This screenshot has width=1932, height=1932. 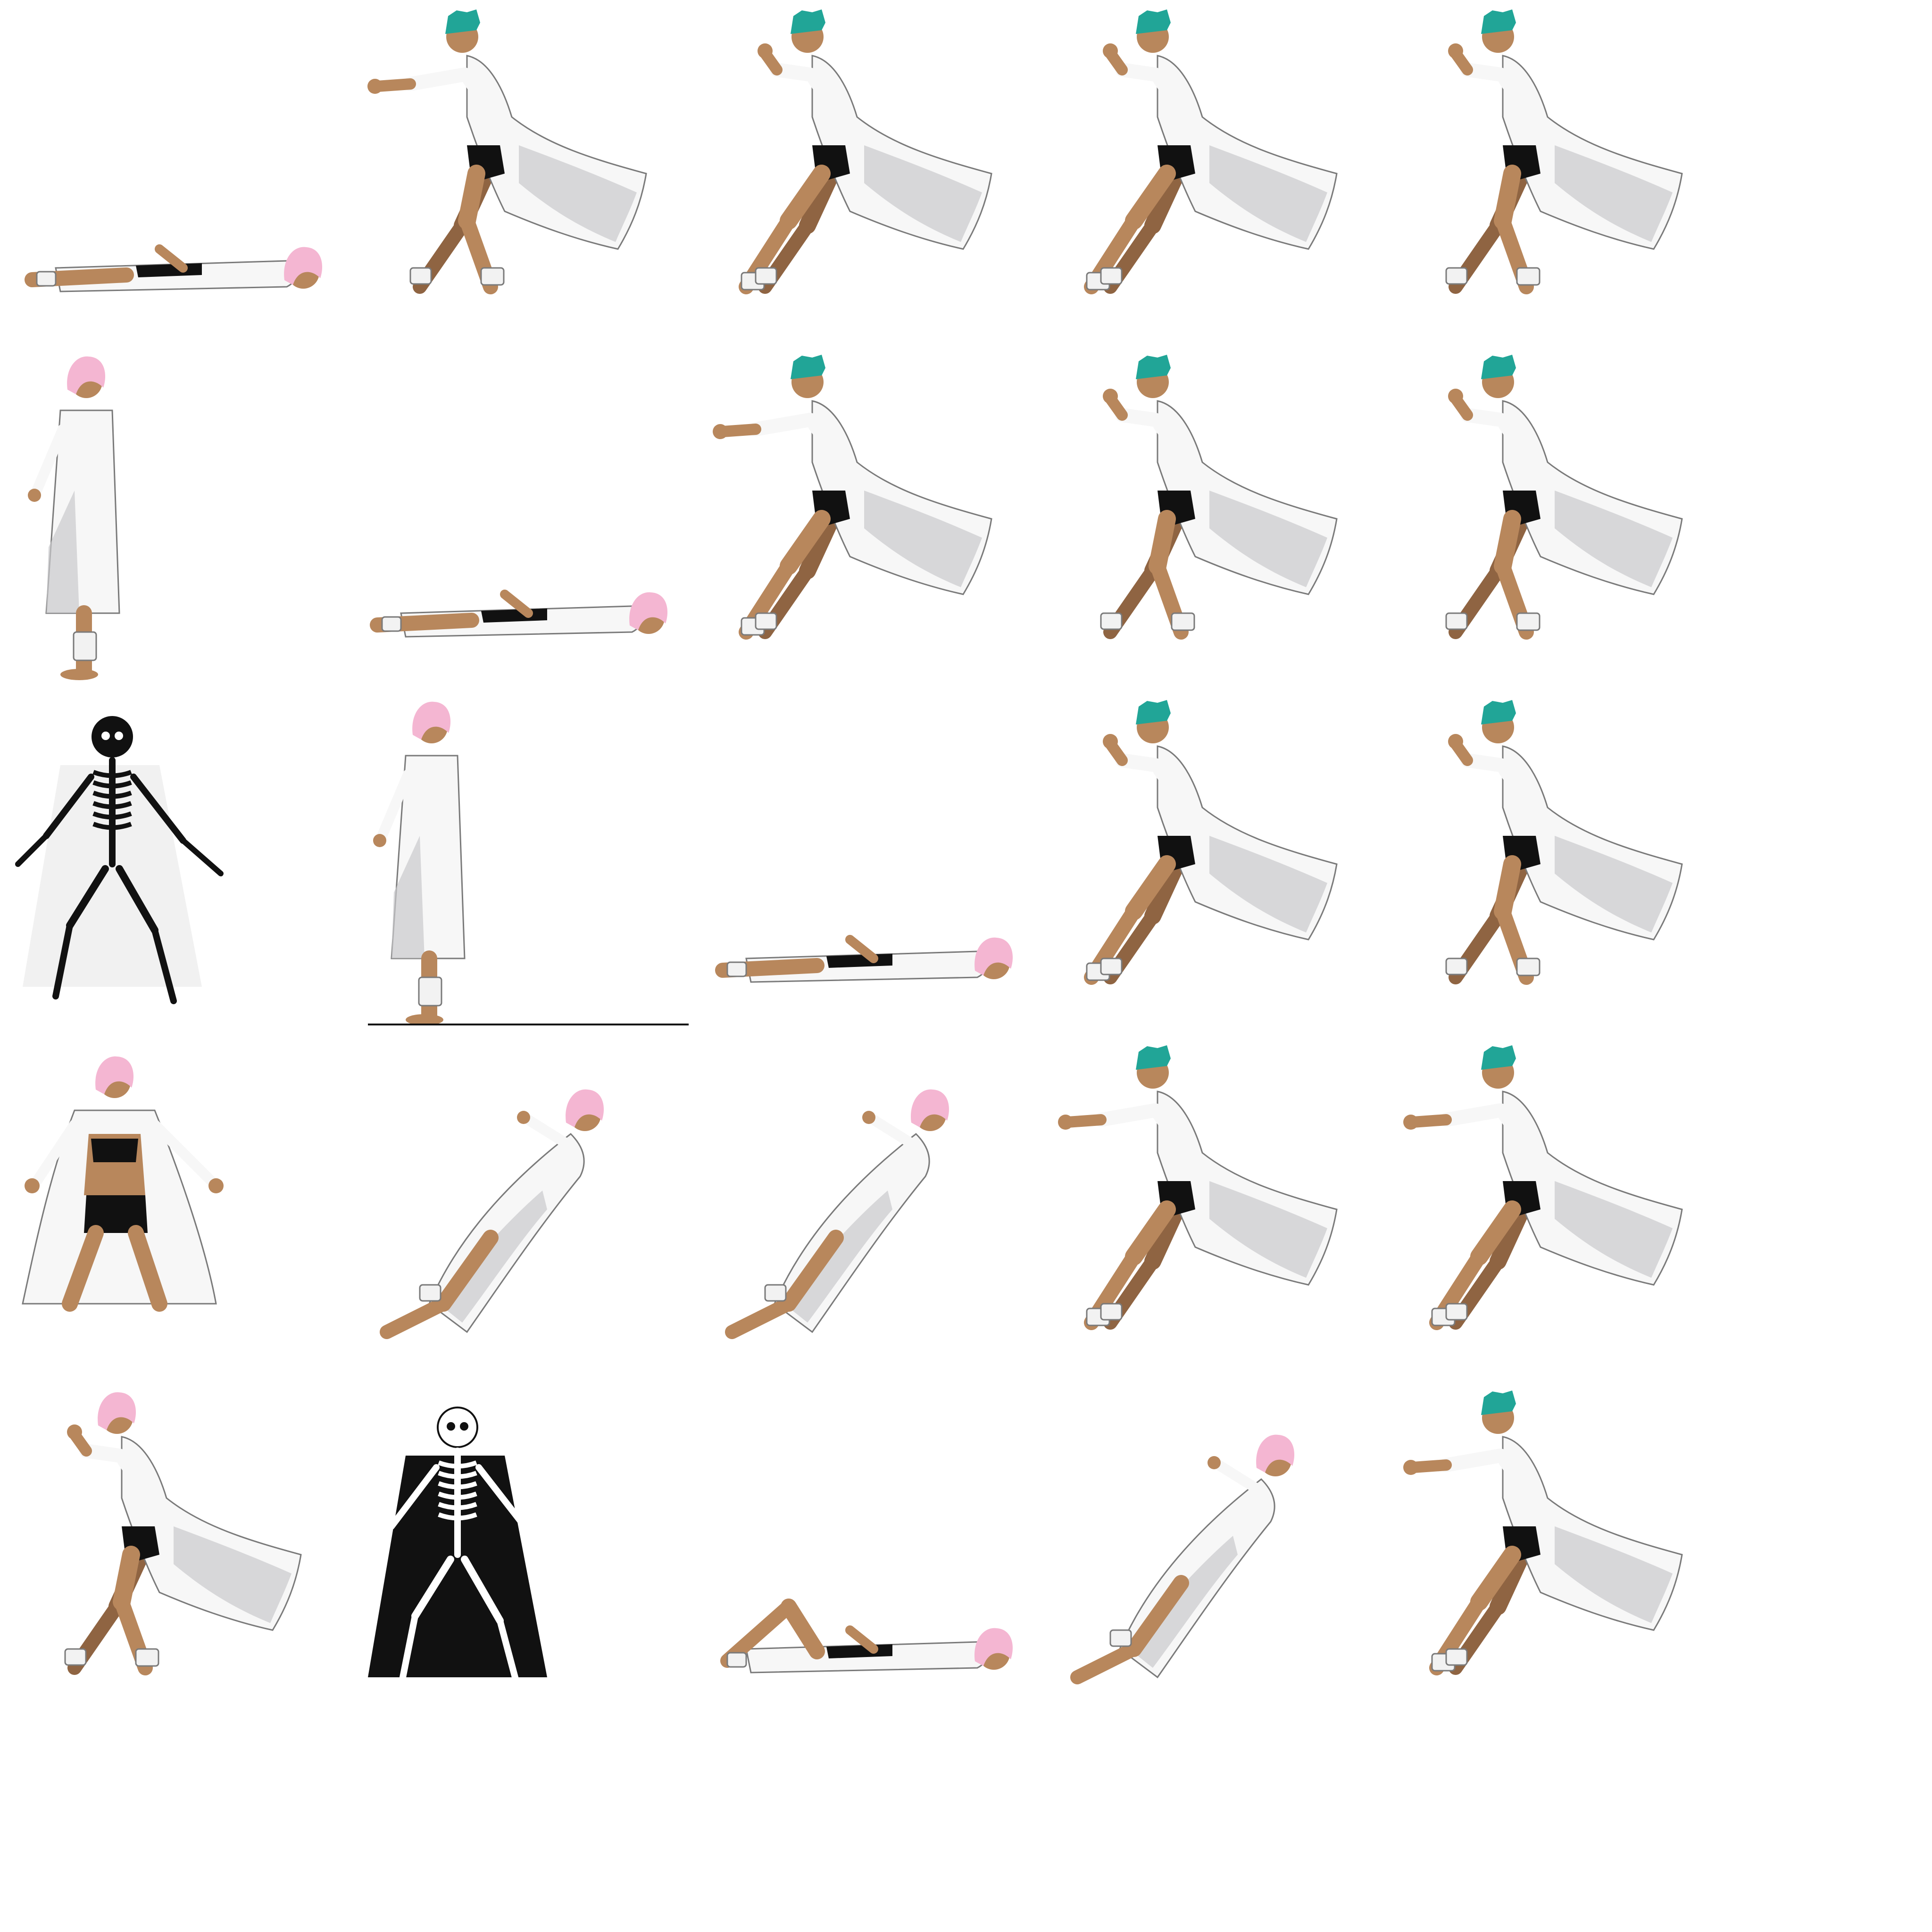 I want to click on sprite-frame-pink-hair-standing-on-line, so click(x=522, y=867).